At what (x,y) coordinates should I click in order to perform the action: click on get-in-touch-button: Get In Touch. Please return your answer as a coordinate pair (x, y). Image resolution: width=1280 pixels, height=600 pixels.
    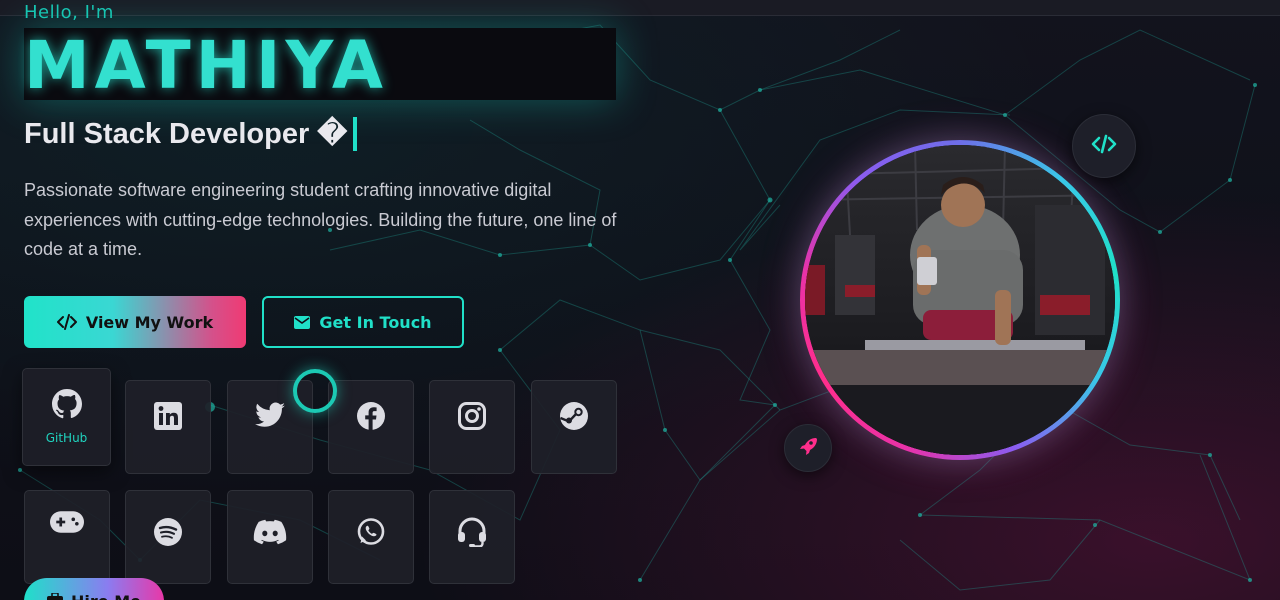
    Looking at the image, I should click on (363, 322).